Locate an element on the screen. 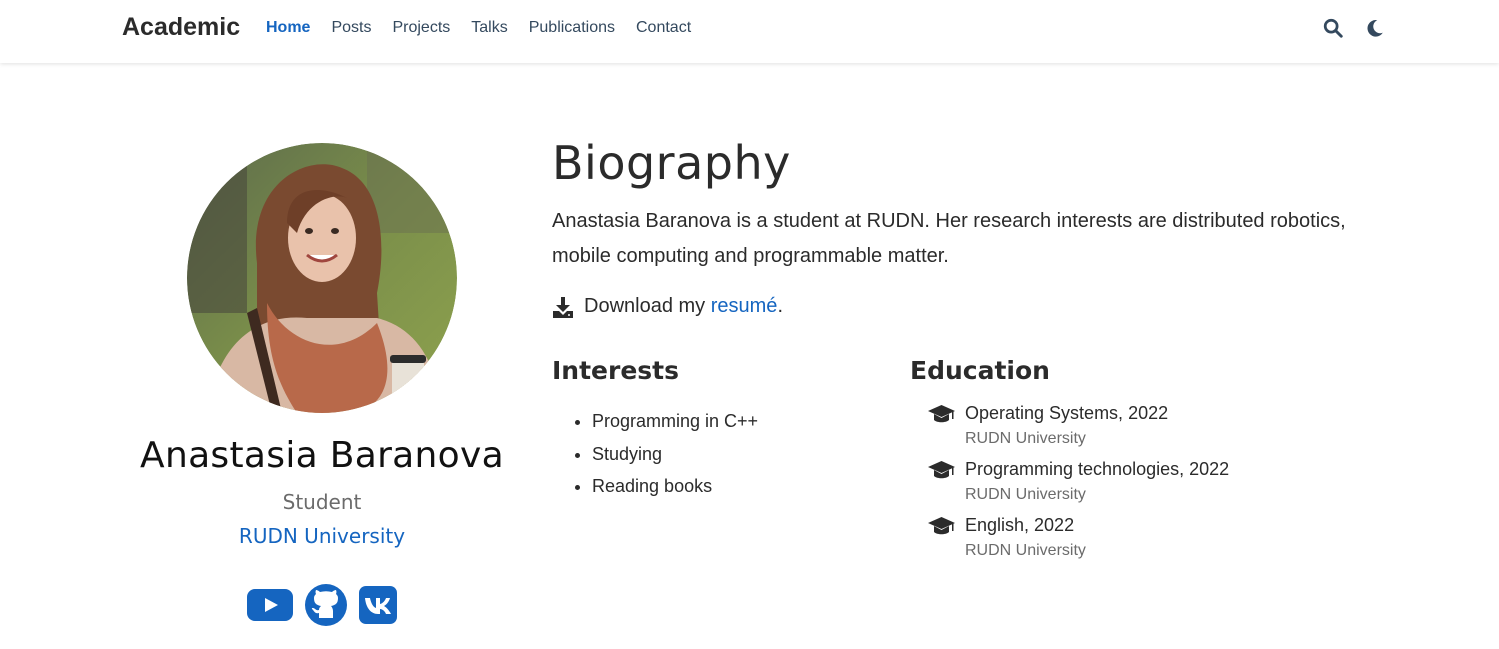 This screenshot has height=649, width=1499. interests-title: Interests is located at coordinates (616, 370).